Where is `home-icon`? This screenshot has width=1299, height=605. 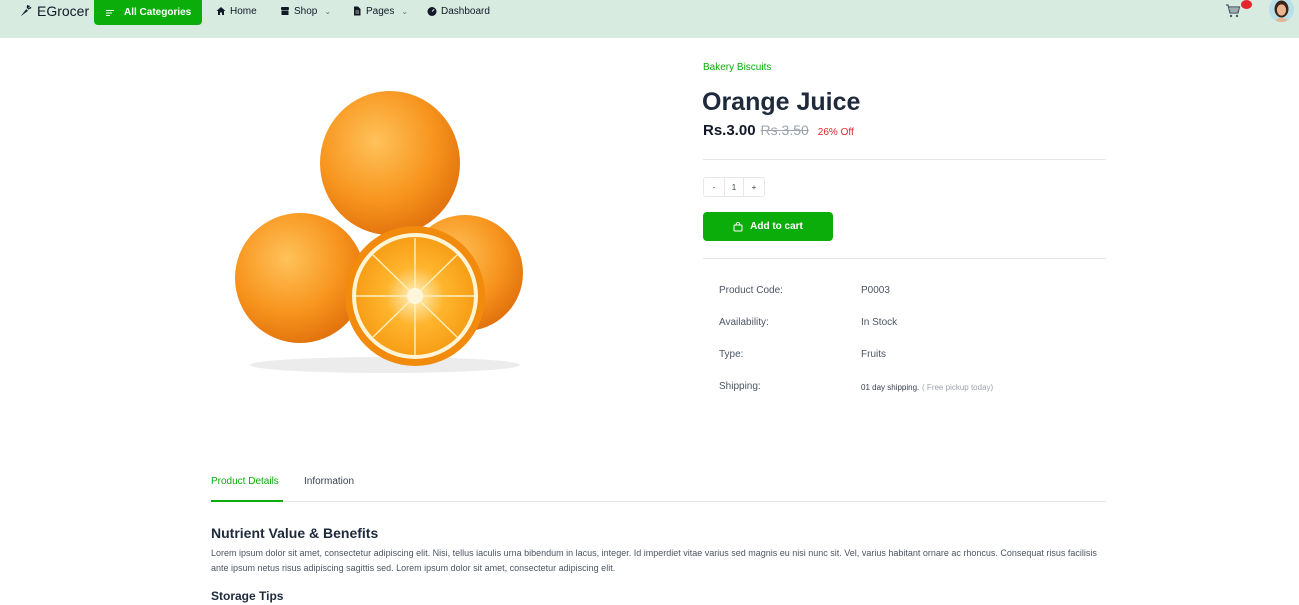
home-icon is located at coordinates (221, 11).